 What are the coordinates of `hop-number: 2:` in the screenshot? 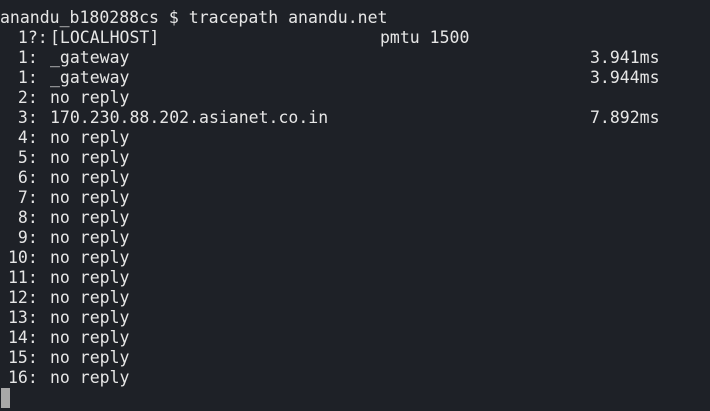 It's located at (23, 97).